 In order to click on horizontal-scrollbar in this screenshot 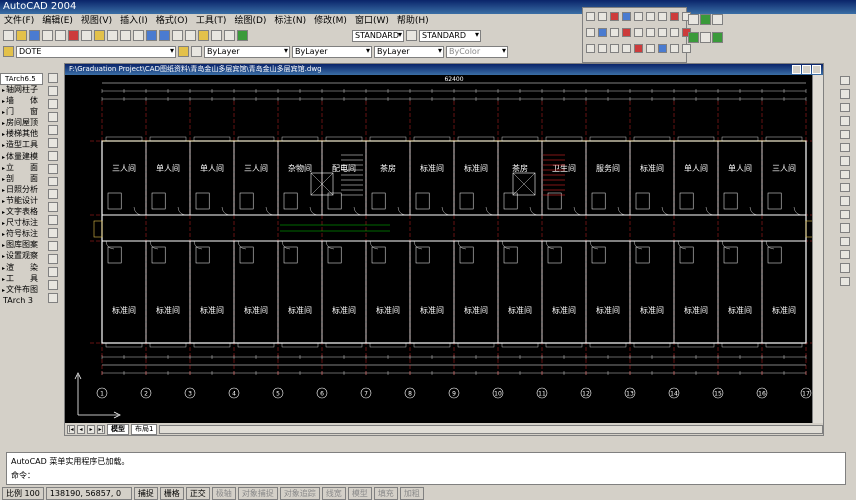, I will do `click(491, 429)`.